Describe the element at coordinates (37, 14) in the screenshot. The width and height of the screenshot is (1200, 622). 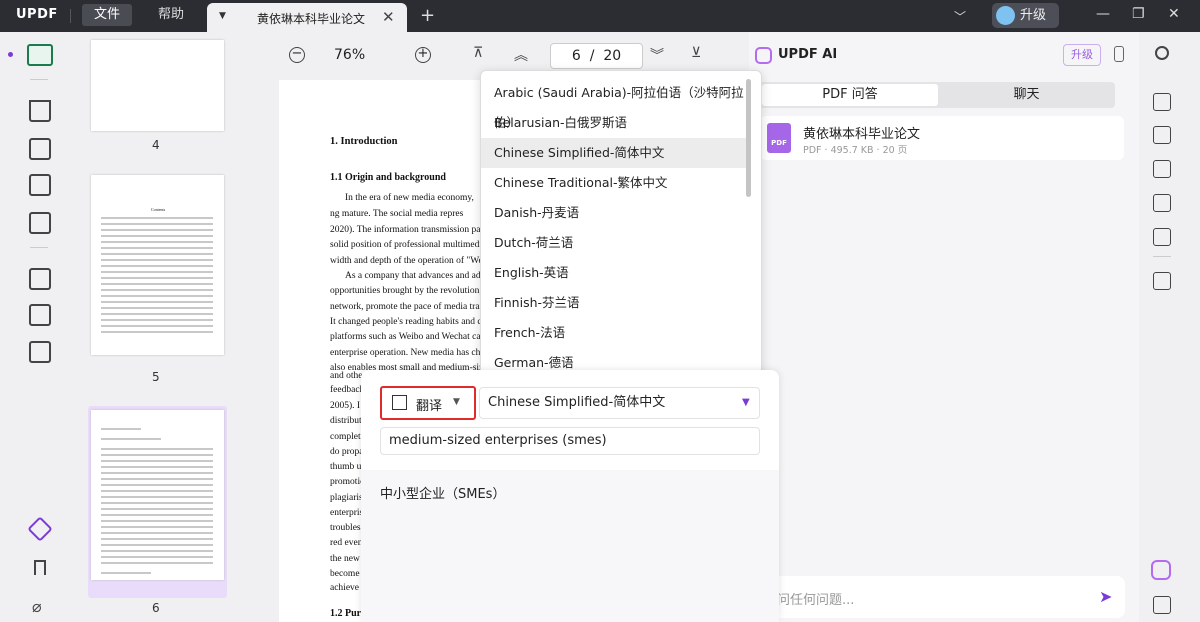
I see `updf-logo: UPDF` at that location.